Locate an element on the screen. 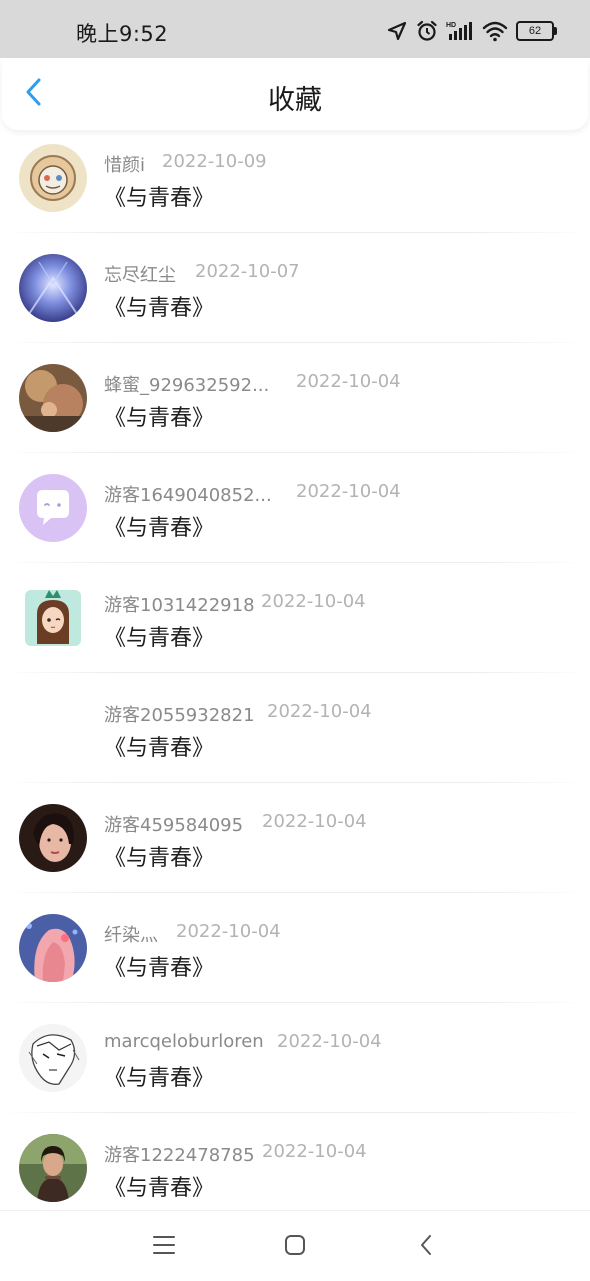 Image resolution: width=590 pixels, height=1281 pixels. item-meta: 游客2055932821 2022-10-04 is located at coordinates (238, 714).